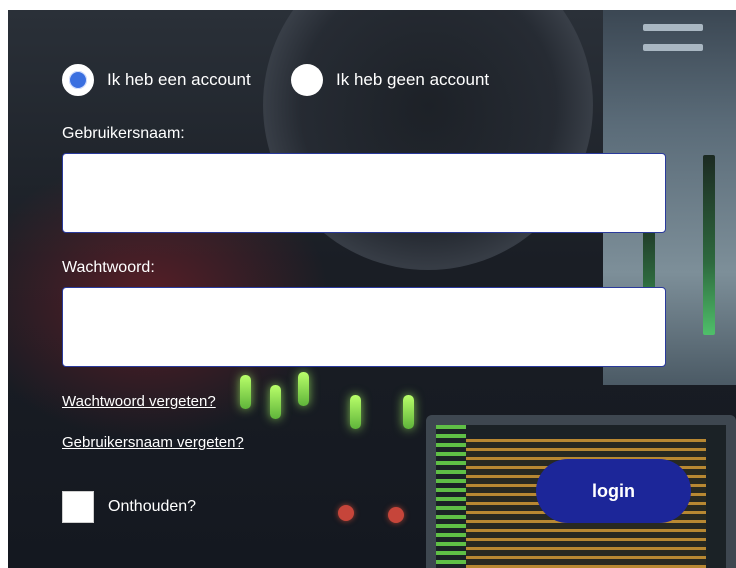 This screenshot has height=568, width=736. Describe the element at coordinates (78, 80) in the screenshot. I see `has-account-radio` at that location.